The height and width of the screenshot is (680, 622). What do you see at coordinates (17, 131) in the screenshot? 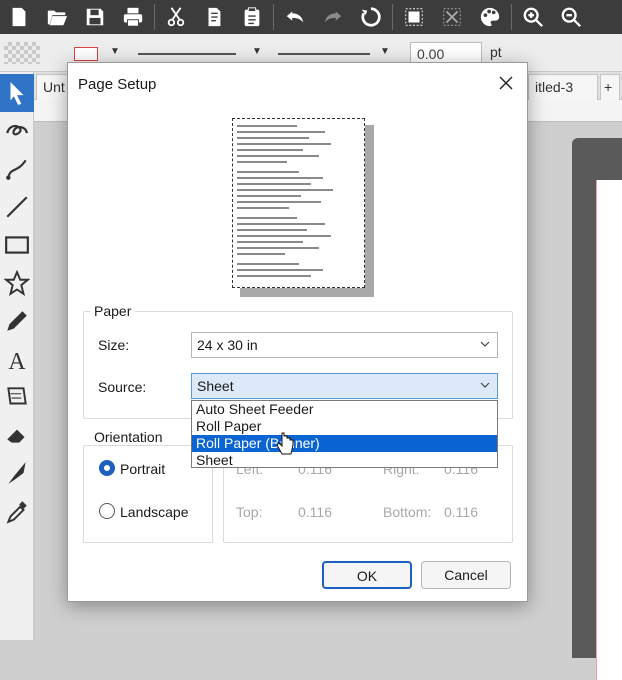
I see `freehand-tool` at bounding box center [17, 131].